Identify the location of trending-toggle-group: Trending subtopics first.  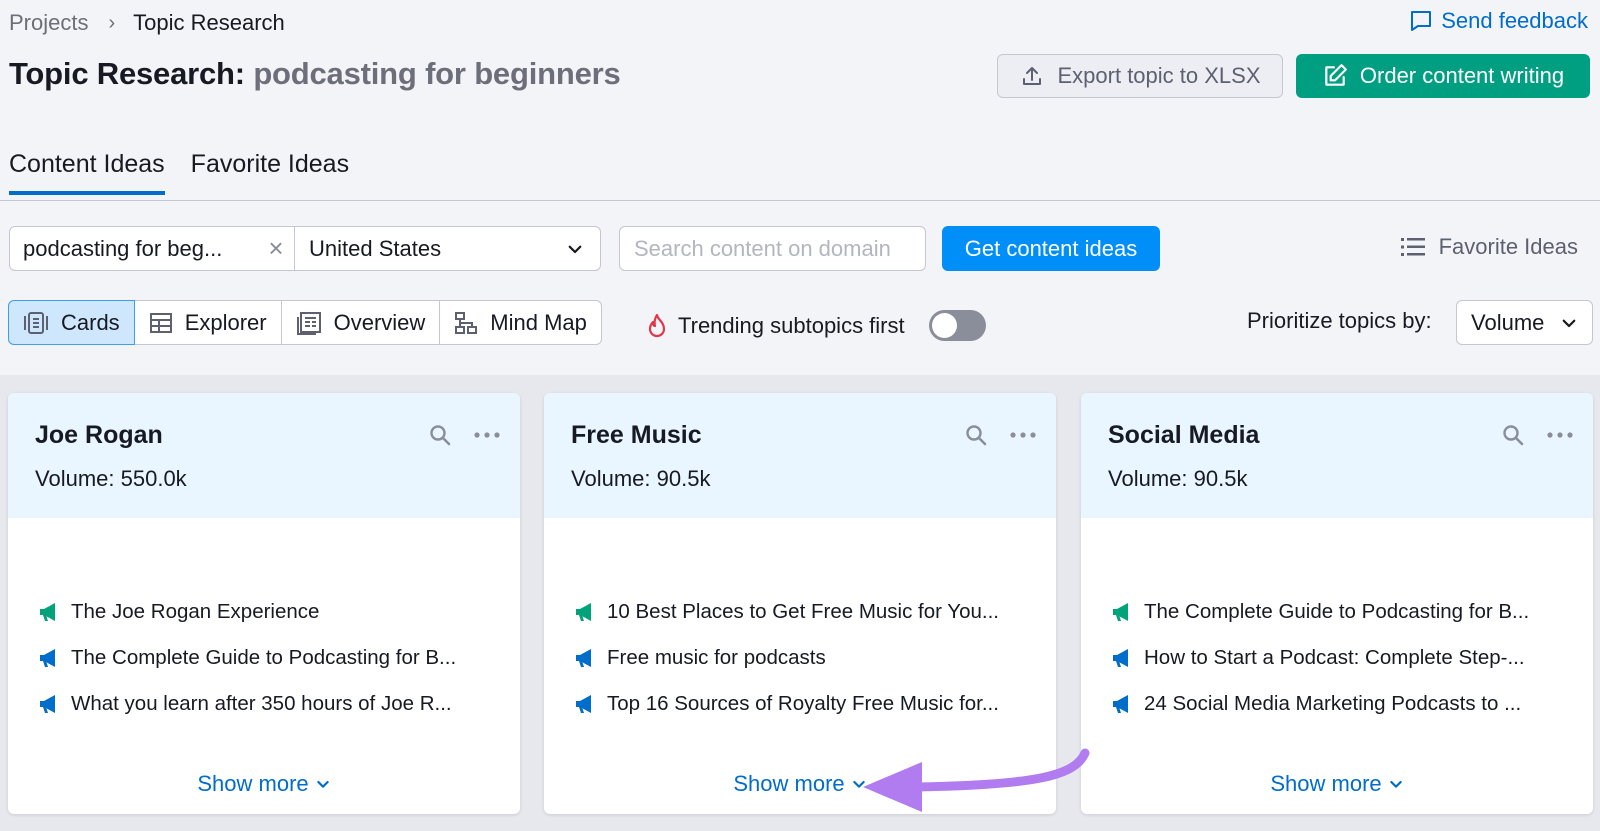
(816, 325).